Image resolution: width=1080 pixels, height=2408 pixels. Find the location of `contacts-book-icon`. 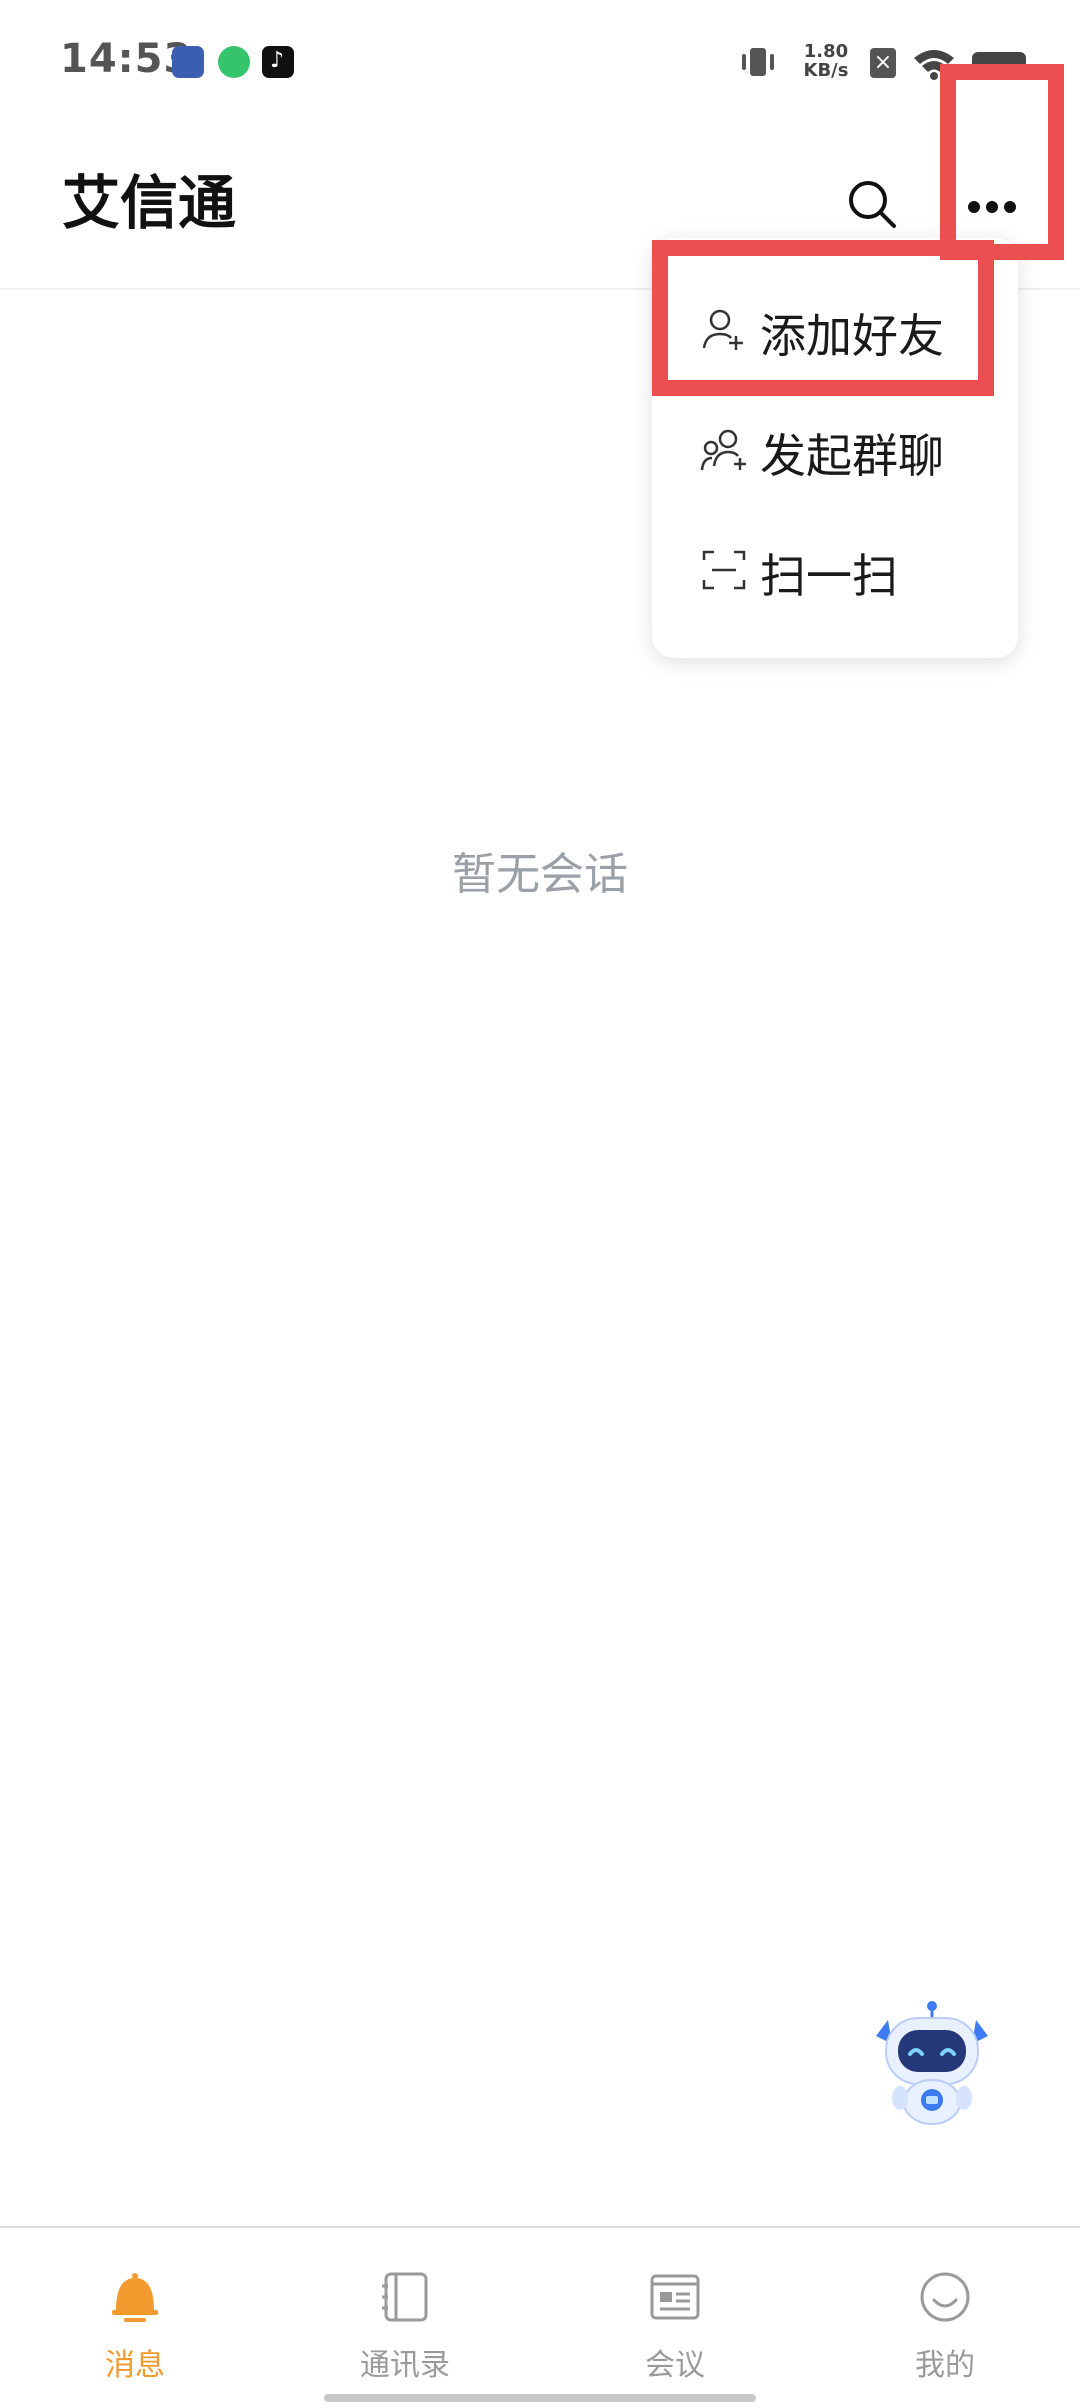

contacts-book-icon is located at coordinates (405, 2297).